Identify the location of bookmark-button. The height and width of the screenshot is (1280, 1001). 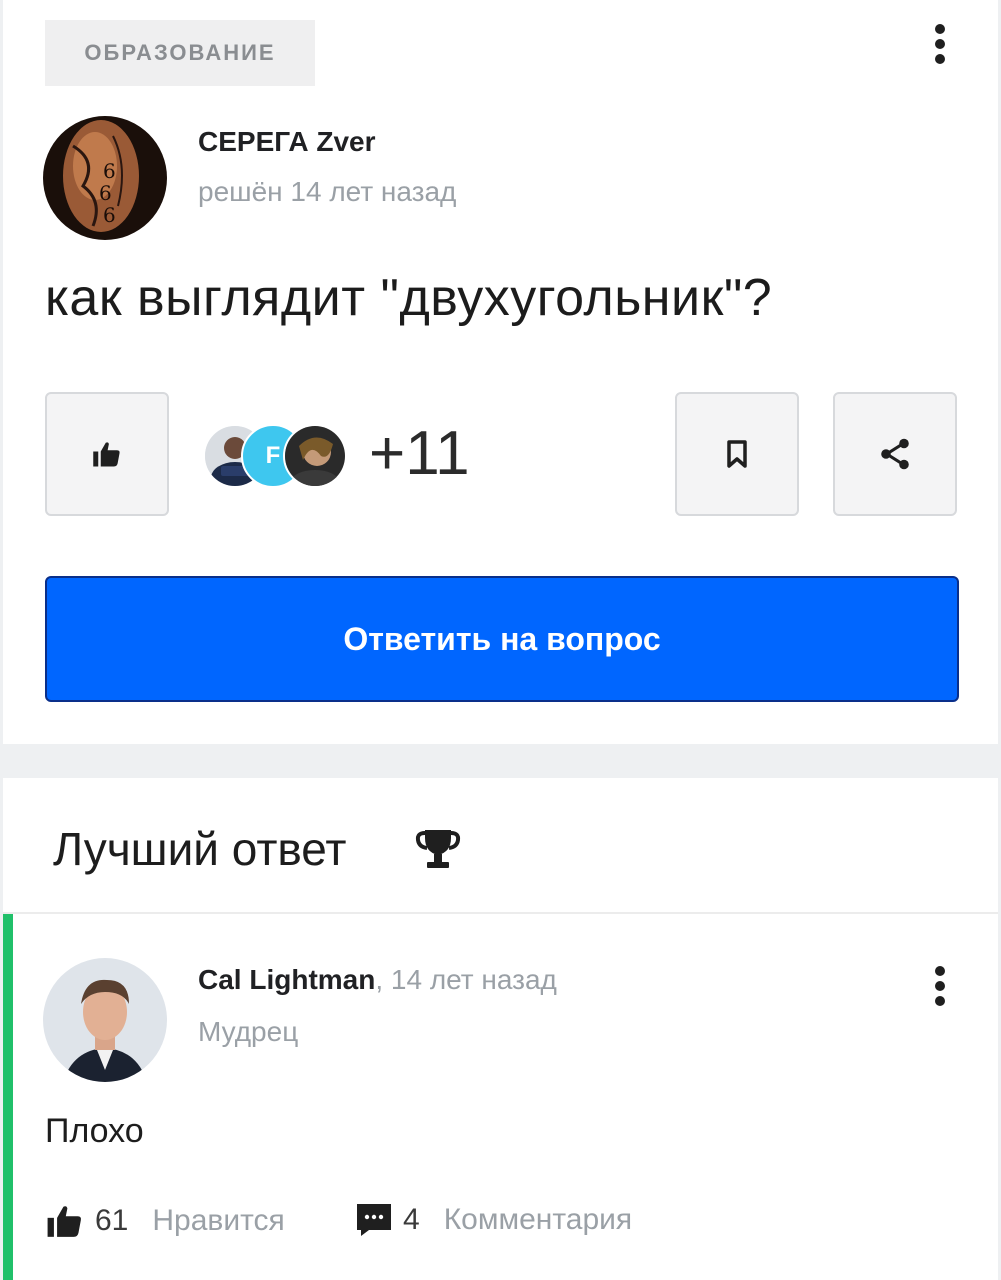
(737, 454).